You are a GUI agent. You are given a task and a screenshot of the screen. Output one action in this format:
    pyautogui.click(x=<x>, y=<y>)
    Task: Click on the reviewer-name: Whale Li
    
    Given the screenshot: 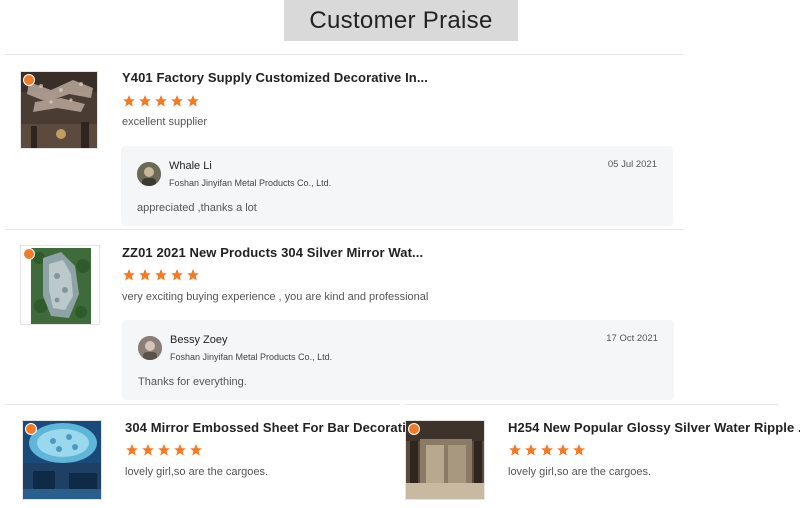 What is the action you would take?
    pyautogui.click(x=190, y=166)
    